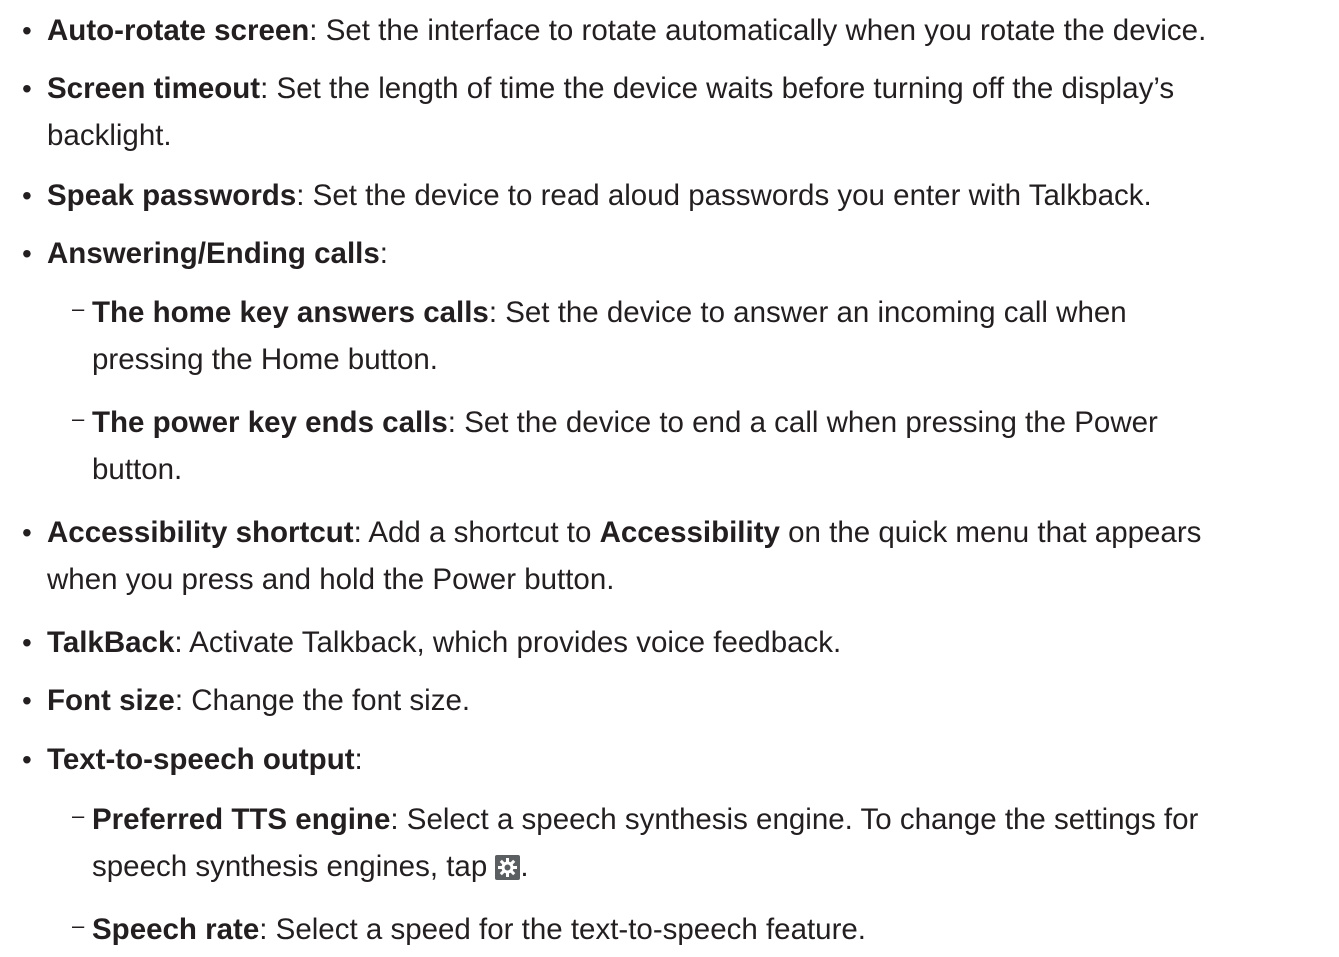 The height and width of the screenshot is (957, 1339). Describe the element at coordinates (172, 195) in the screenshot. I see `item-term: Speak passwords` at that location.